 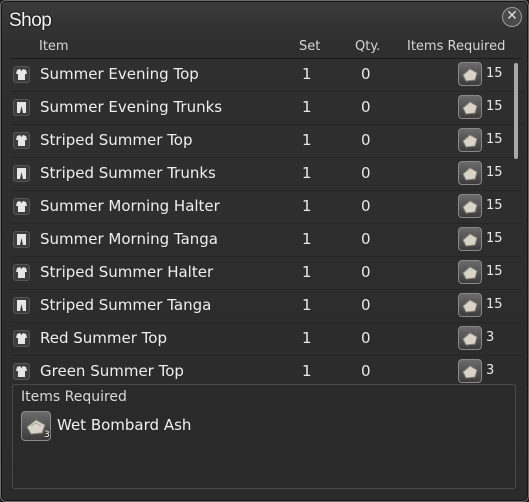 I want to click on shop-row: Striped Summer Top 1 0 15, so click(x=266, y=141).